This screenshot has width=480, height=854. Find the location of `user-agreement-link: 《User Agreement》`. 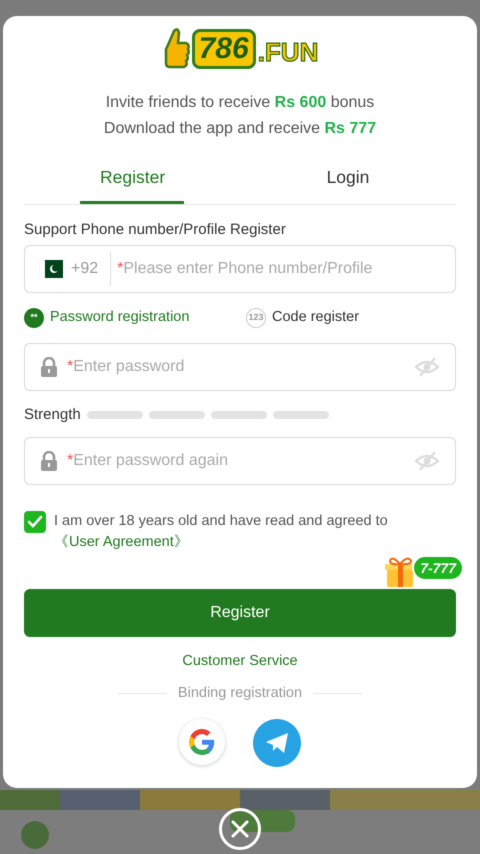

user-agreement-link: 《User Agreement》 is located at coordinates (121, 542).